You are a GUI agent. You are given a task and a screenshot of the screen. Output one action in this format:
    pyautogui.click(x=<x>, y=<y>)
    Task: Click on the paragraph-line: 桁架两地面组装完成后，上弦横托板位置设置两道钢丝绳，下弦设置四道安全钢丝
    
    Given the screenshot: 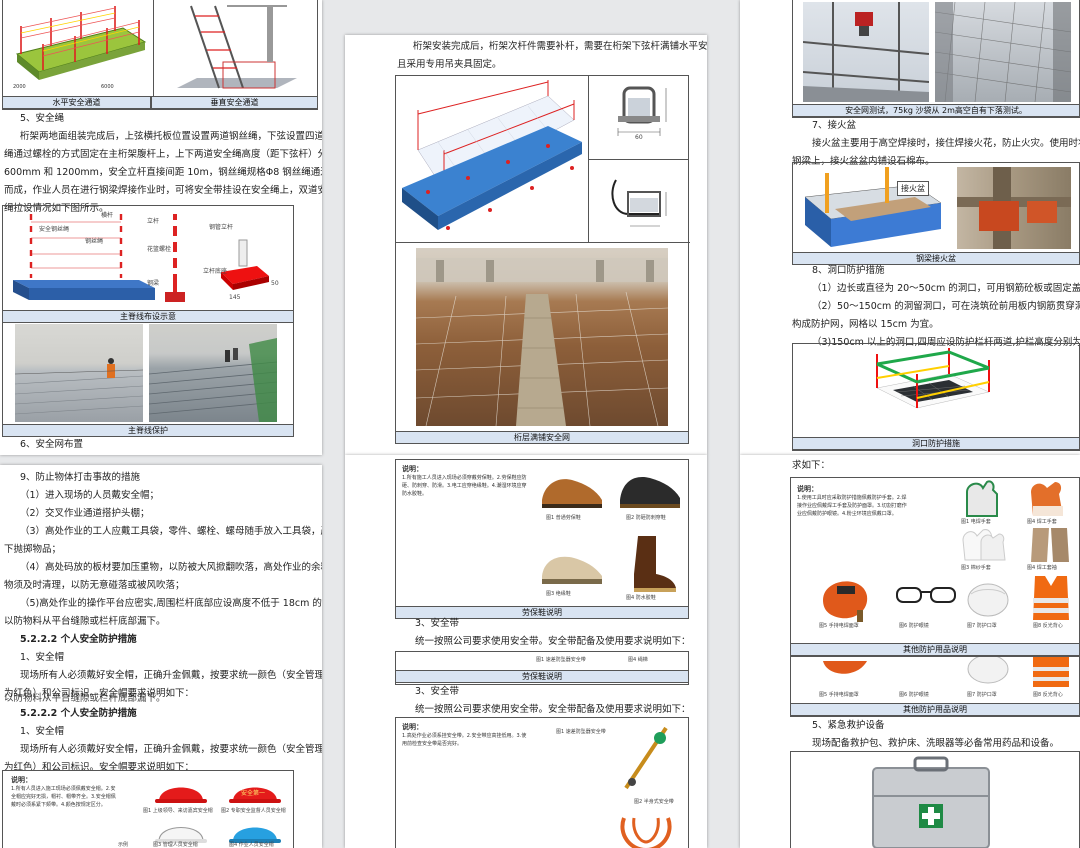 What is the action you would take?
    pyautogui.click(x=171, y=136)
    